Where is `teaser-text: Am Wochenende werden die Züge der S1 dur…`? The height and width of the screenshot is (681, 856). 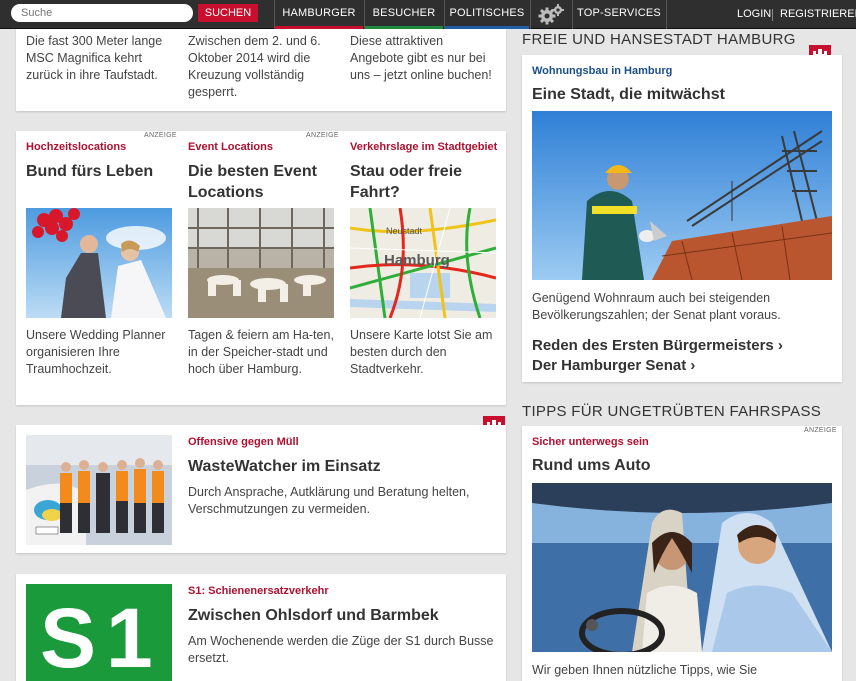 teaser-text: Am Wochenende werden die Züge der S1 dur… is located at coordinates (341, 649).